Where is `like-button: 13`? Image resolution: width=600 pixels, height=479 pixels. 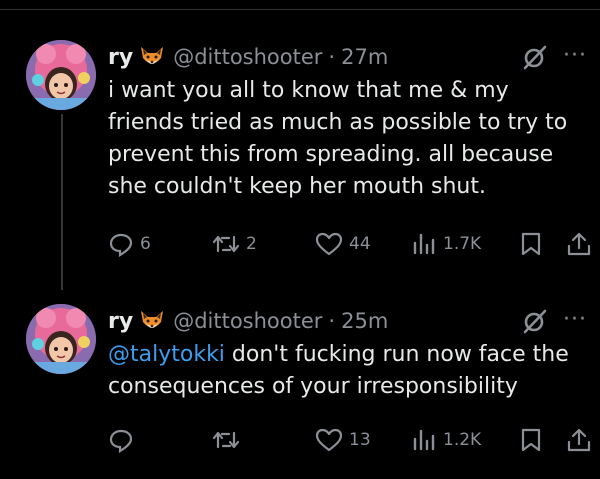 like-button: 13 is located at coordinates (343, 440).